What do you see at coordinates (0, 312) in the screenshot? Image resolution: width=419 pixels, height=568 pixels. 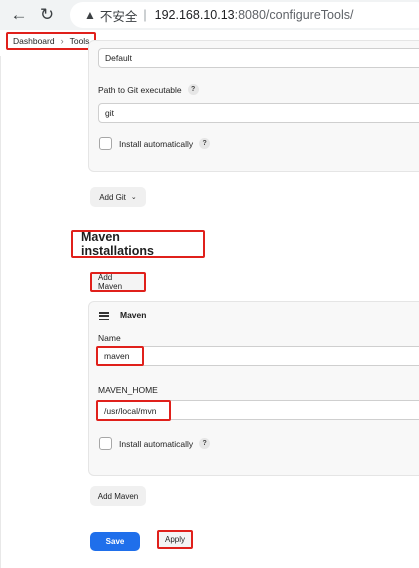 I see `page-left-border` at bounding box center [0, 312].